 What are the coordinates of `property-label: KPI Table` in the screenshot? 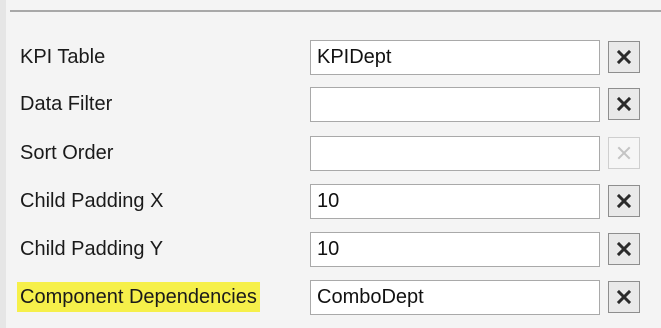 It's located at (63, 57).